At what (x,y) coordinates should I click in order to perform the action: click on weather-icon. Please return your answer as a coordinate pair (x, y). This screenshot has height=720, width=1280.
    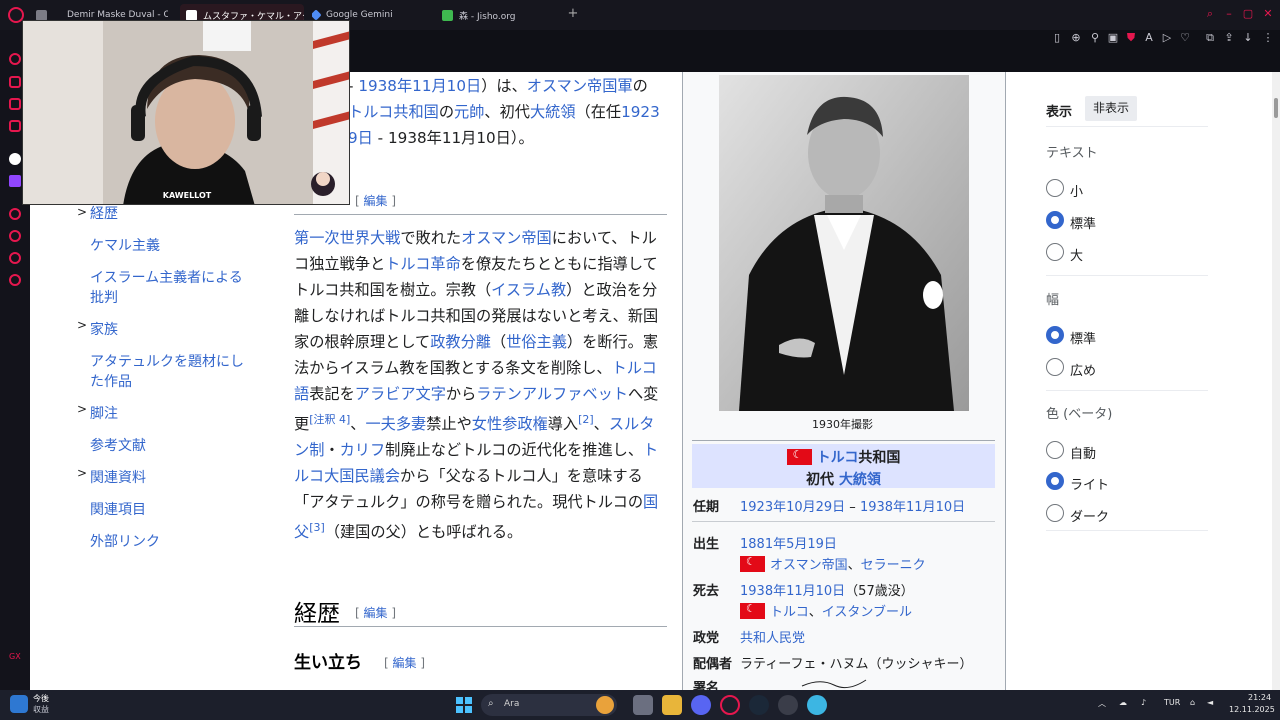
    Looking at the image, I should click on (19, 704).